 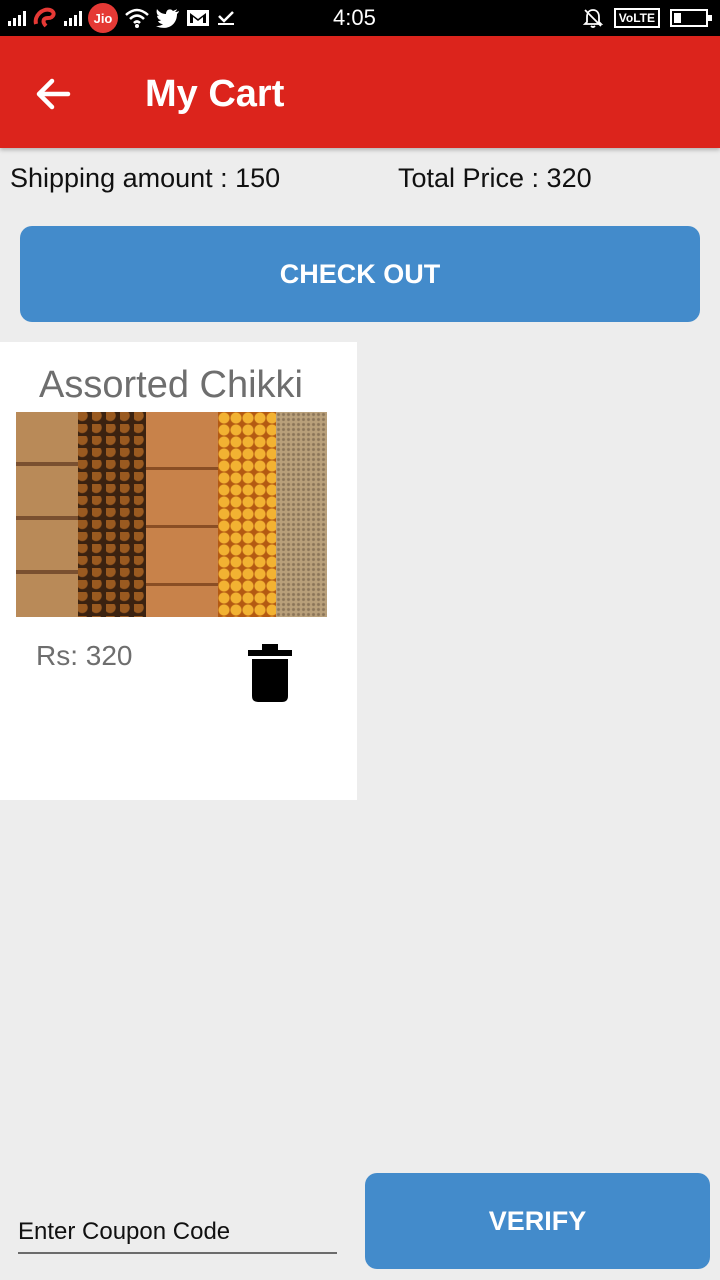 I want to click on download-check-icon, so click(x=226, y=18).